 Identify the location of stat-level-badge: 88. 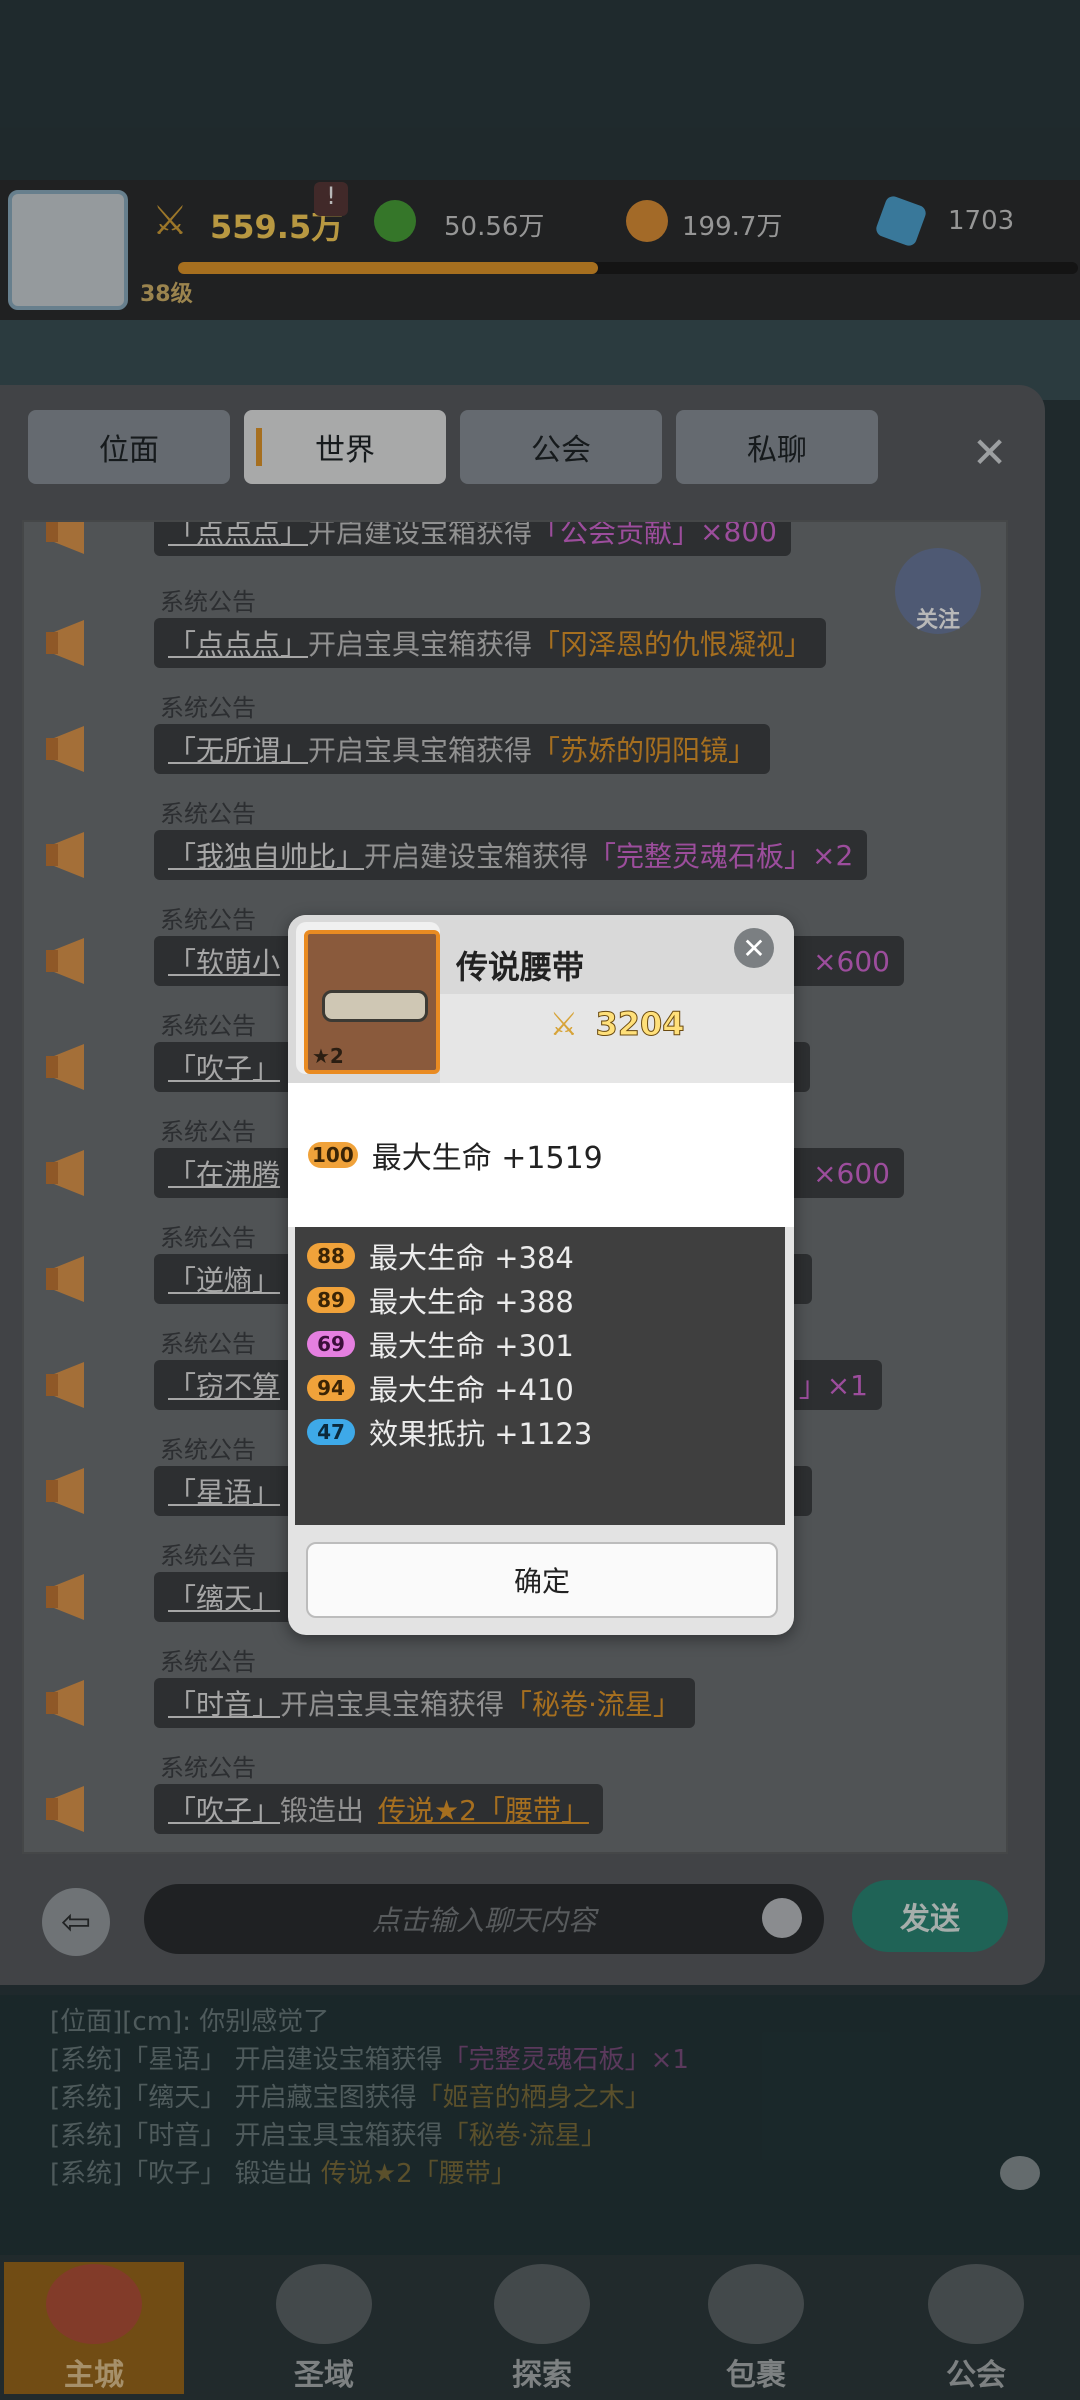
(331, 1256).